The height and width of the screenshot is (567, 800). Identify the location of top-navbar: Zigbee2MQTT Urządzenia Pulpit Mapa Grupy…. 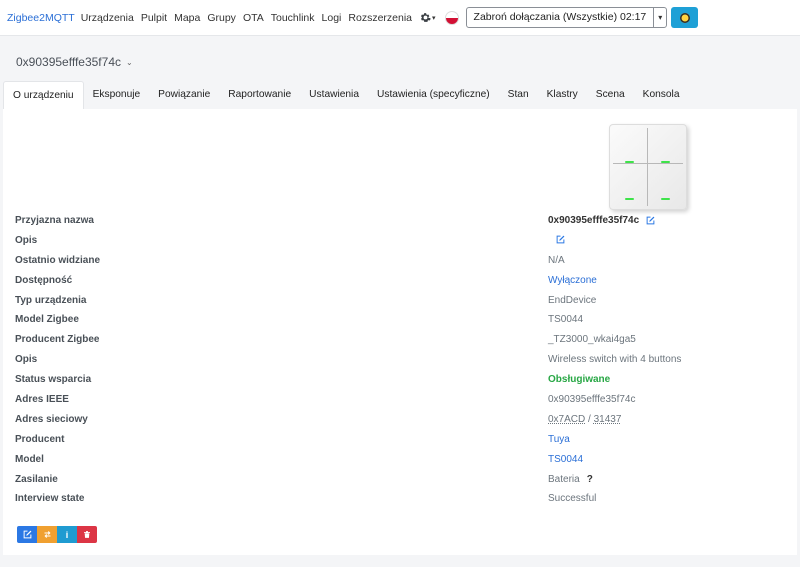
(400, 18).